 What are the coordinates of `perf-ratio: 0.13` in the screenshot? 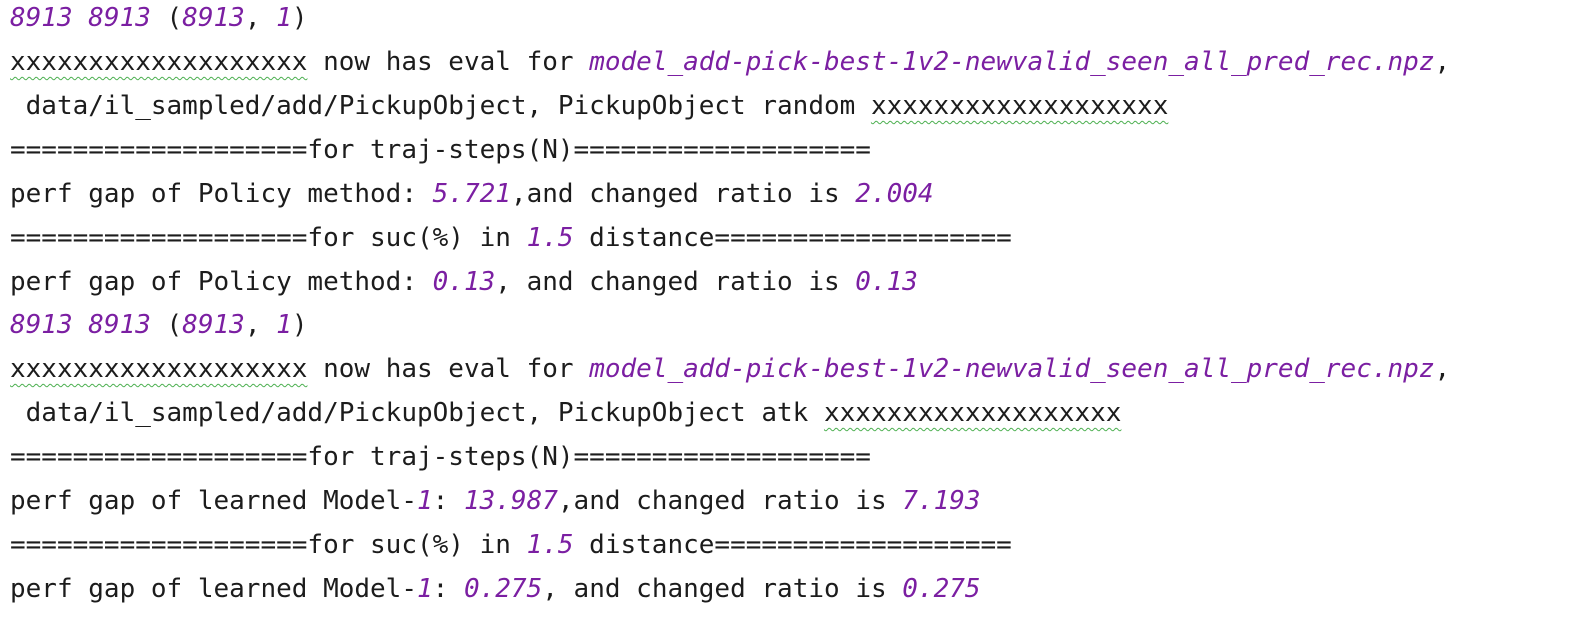 It's located at (886, 282).